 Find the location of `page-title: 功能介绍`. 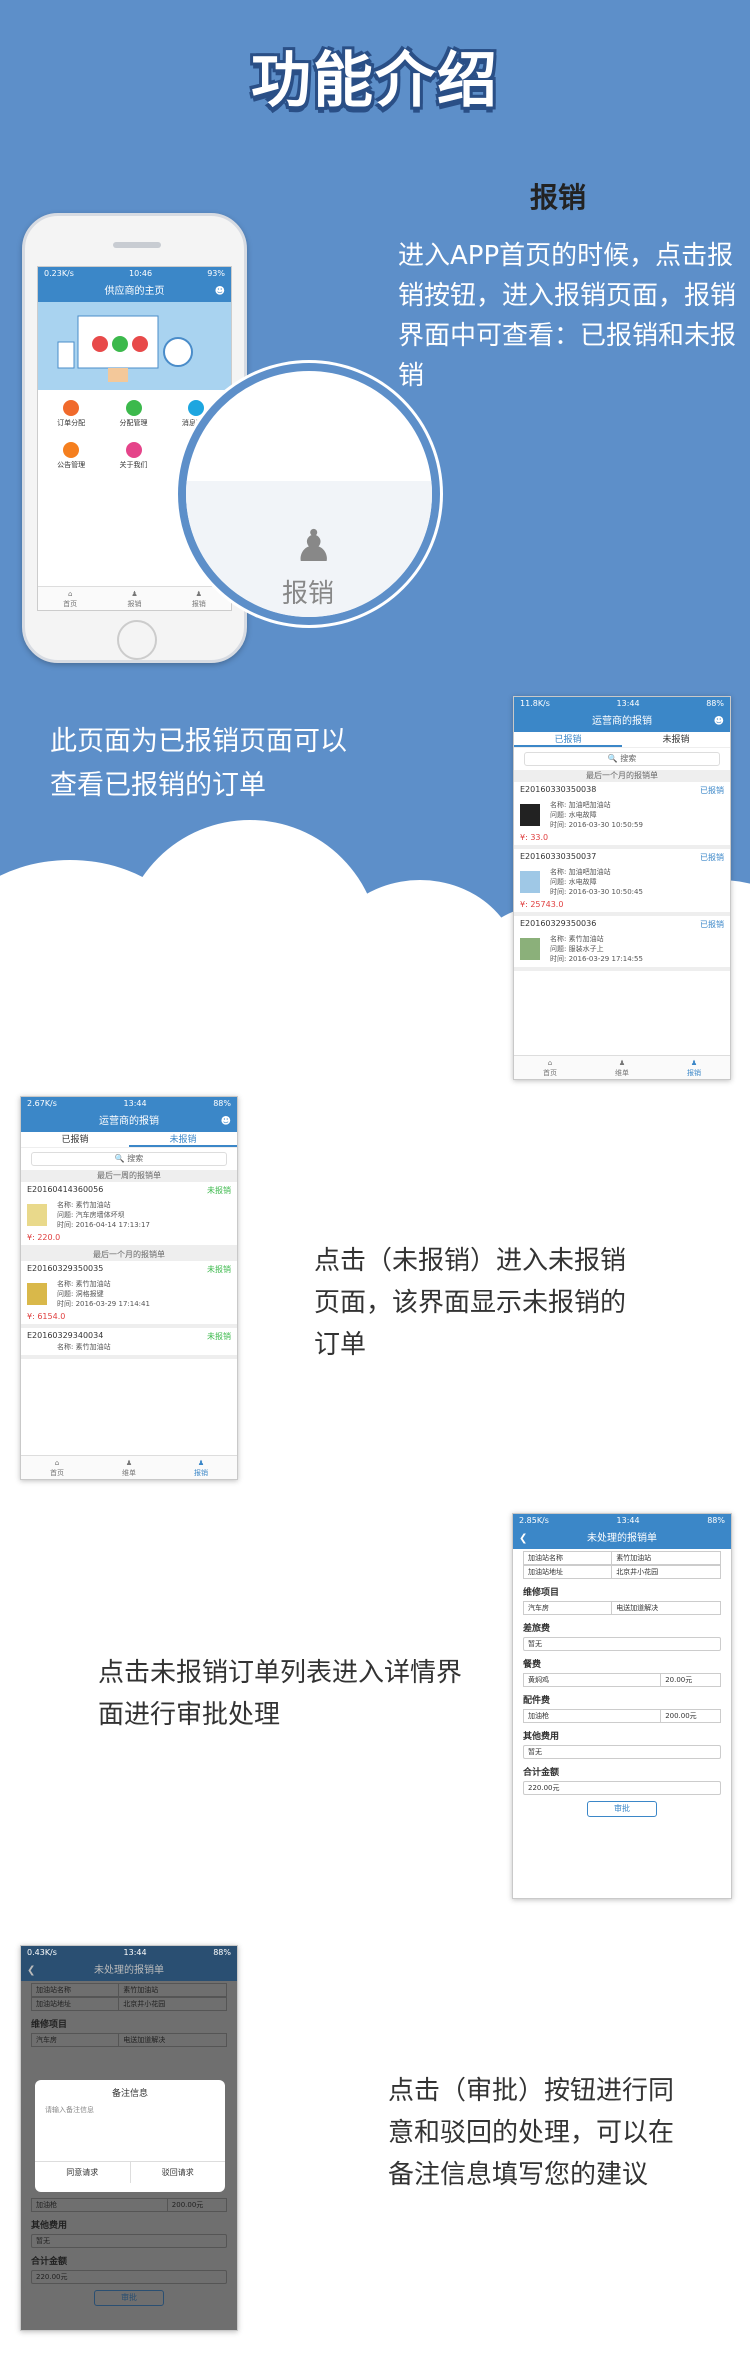

page-title: 功能介绍 is located at coordinates (375, 81).